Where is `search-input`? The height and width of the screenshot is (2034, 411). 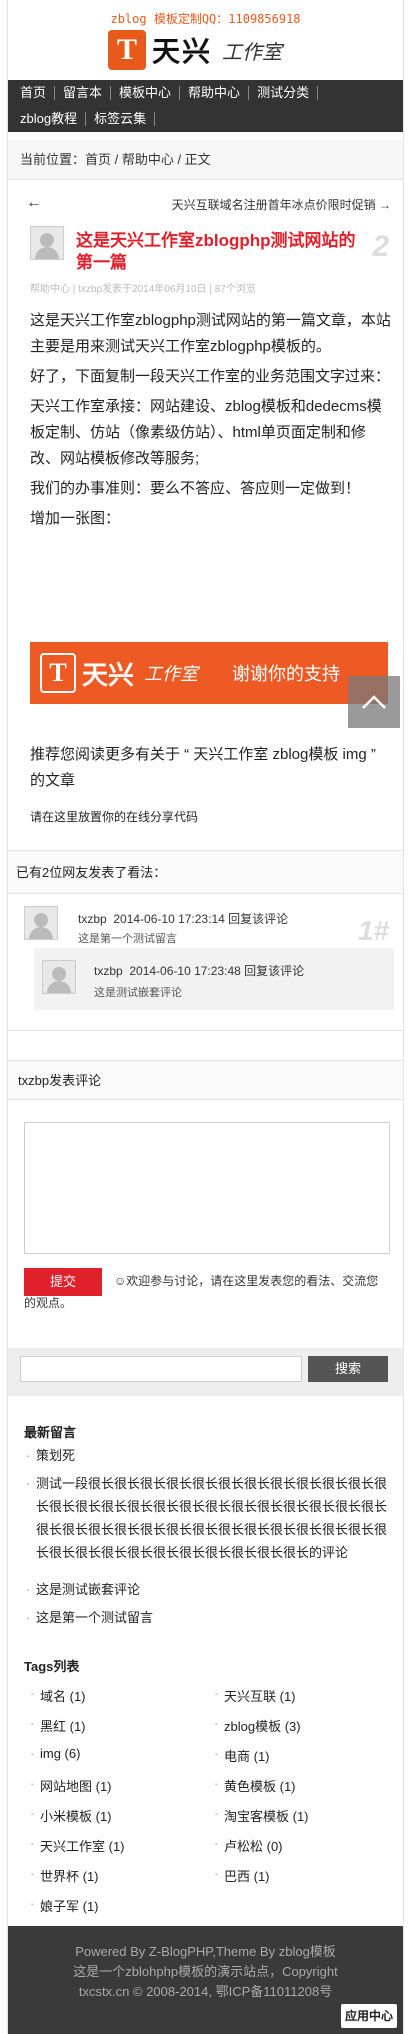
search-input is located at coordinates (161, 1369).